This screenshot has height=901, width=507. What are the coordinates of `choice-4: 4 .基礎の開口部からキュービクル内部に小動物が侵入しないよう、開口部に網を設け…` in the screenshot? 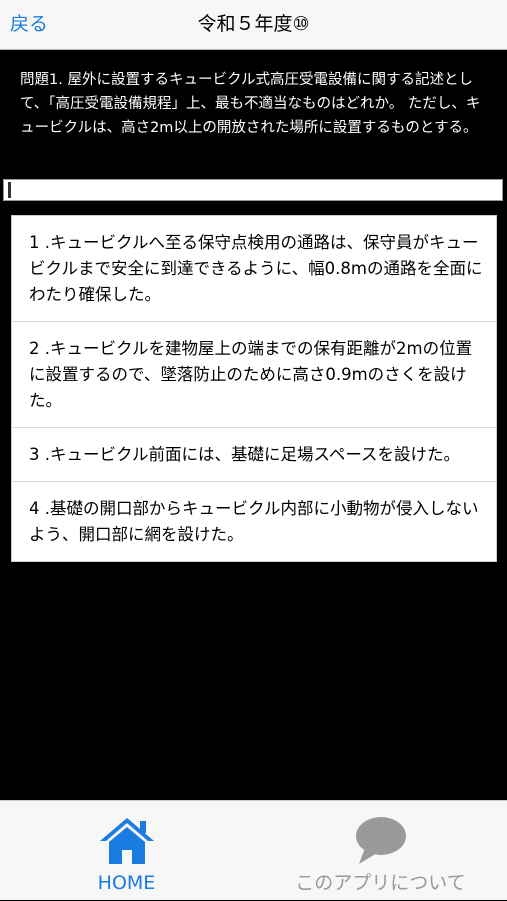 It's located at (254, 521).